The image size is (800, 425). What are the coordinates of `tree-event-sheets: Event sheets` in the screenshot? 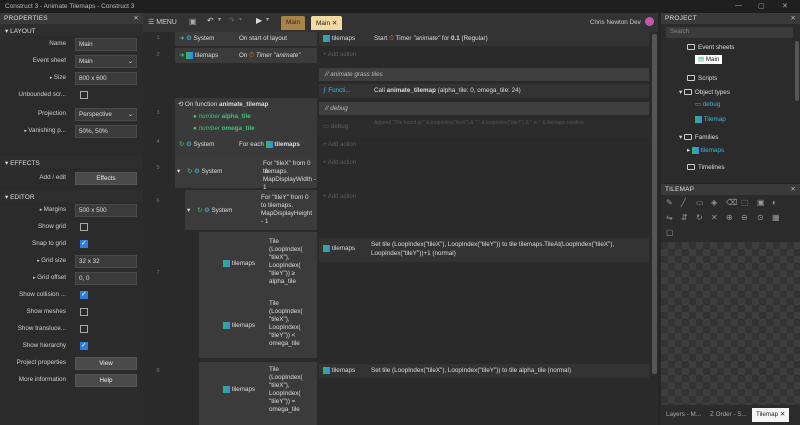 It's located at (710, 47).